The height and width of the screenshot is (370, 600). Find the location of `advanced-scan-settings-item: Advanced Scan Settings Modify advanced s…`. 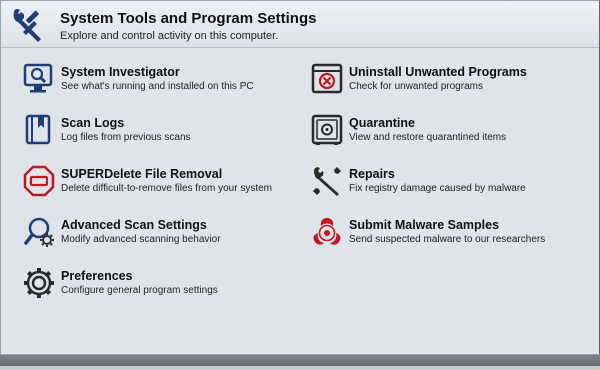

advanced-scan-settings-item: Advanced Scan Settings Modify advanced s… is located at coordinates (168, 236).